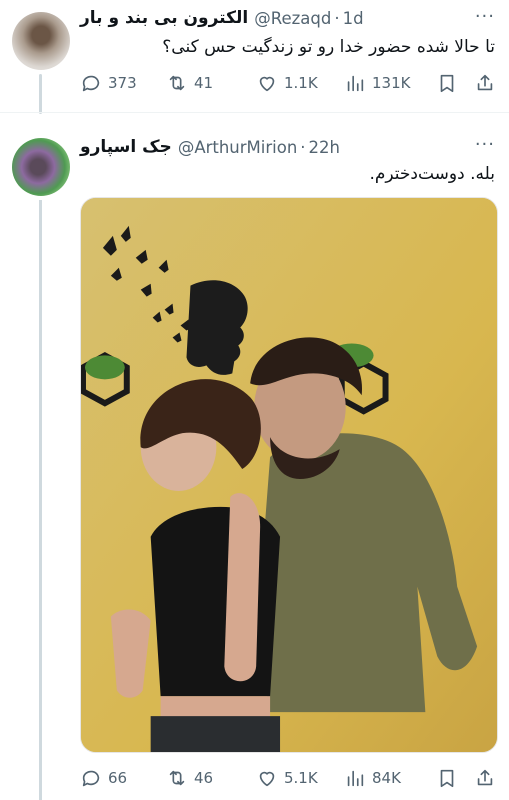  I want to click on action-bar: 373 41 1.1K 131K, so click(288, 83).